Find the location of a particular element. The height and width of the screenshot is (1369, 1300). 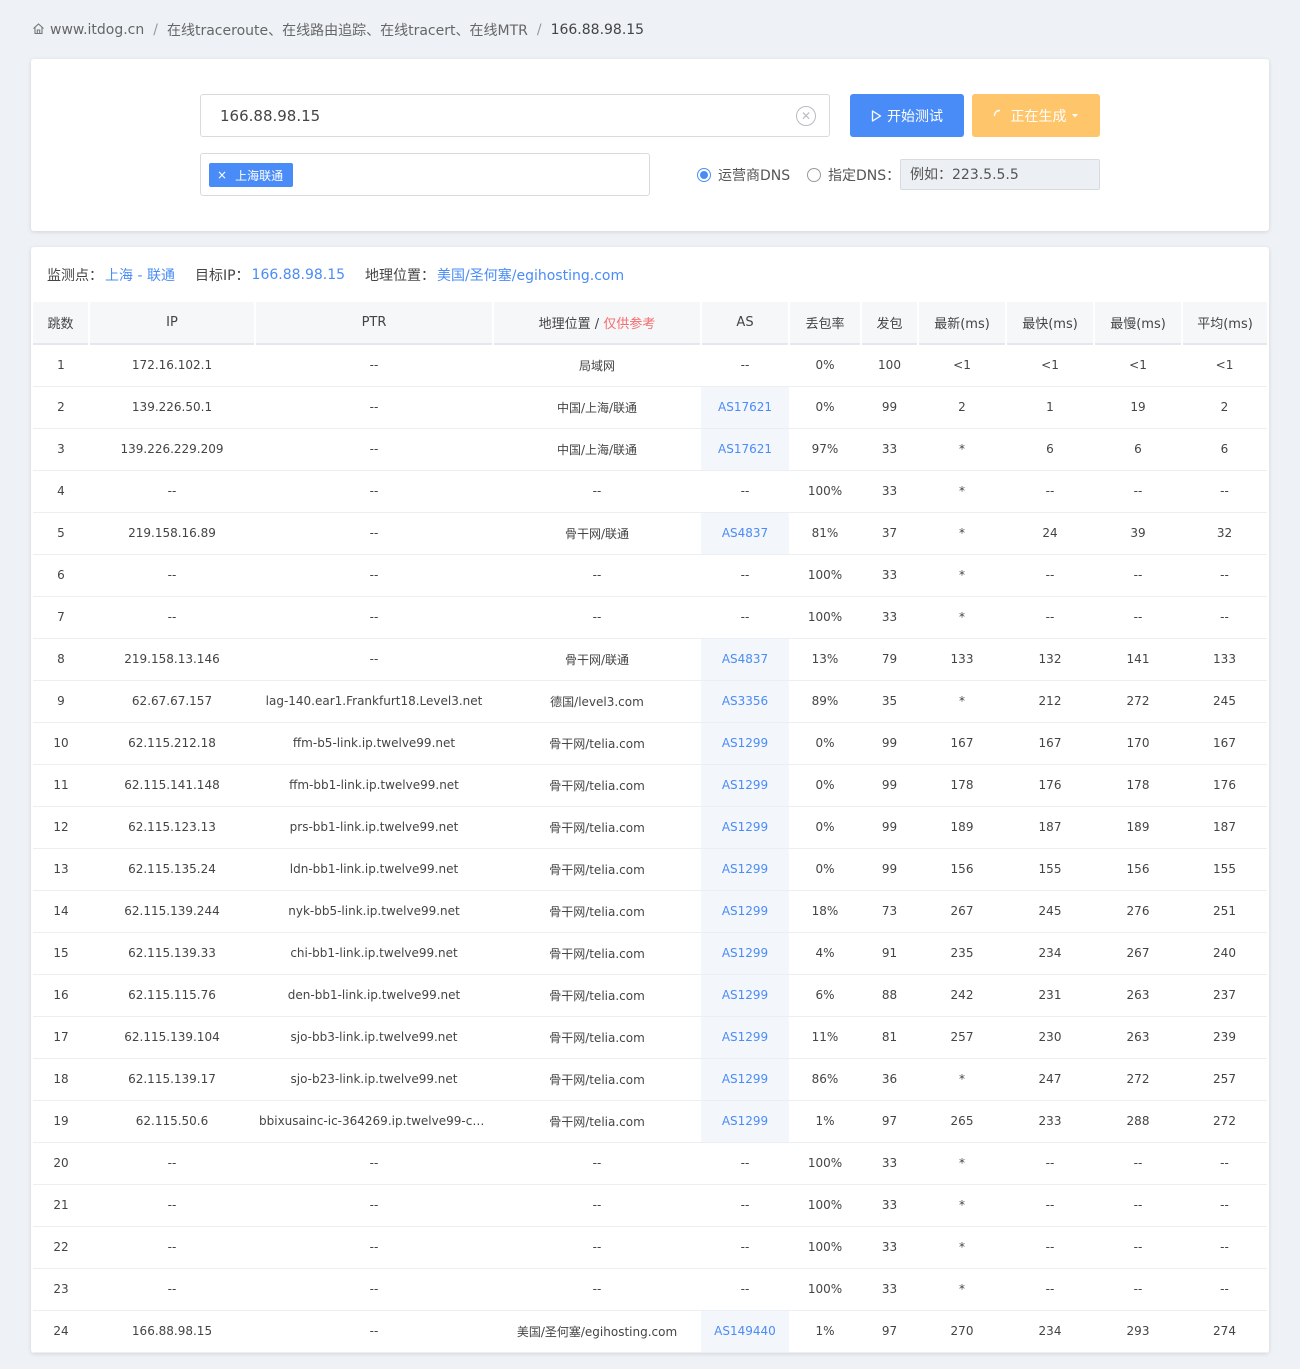

cell-ip: 62.115.139.244 is located at coordinates (172, 911).